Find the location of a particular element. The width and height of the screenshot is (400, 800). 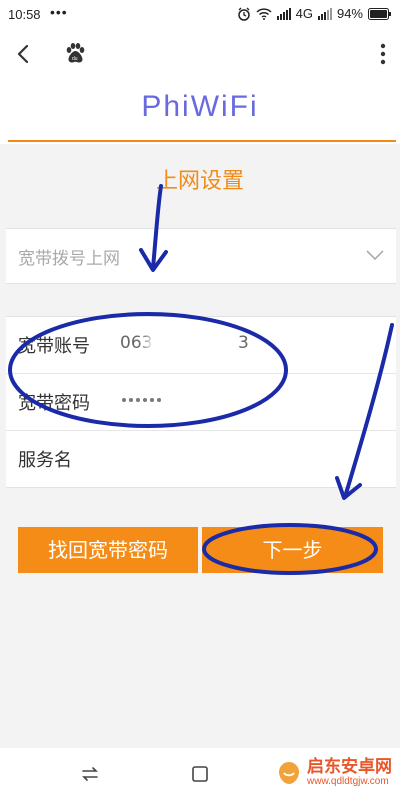

account-field: 063 is located at coordinates (136, 343).